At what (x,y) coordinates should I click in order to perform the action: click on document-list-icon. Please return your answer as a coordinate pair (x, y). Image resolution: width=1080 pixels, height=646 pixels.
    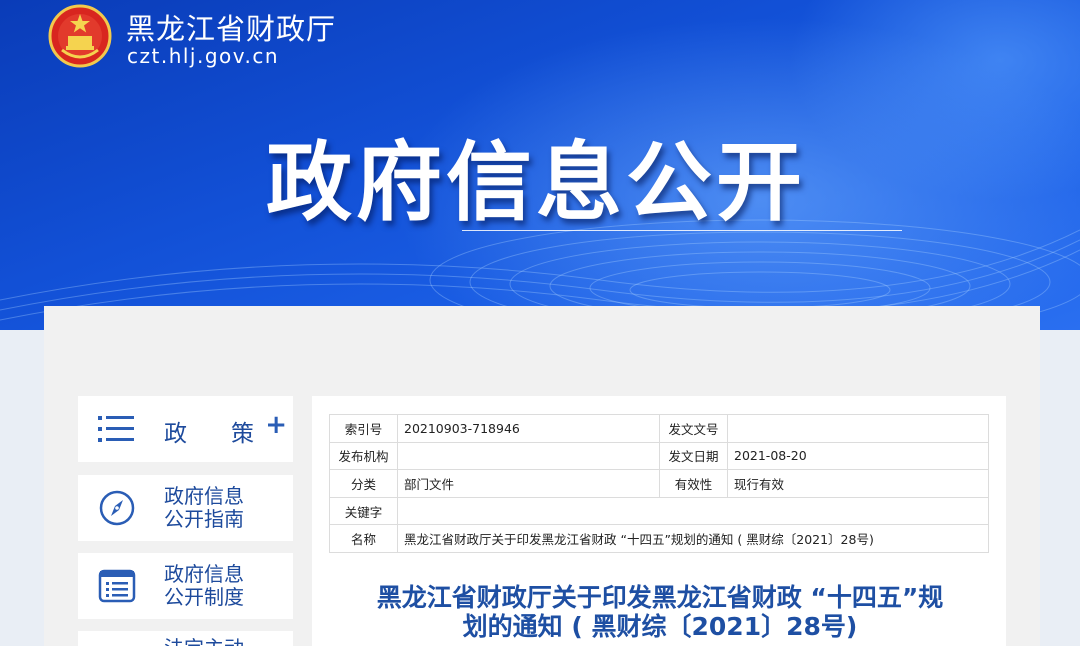
    Looking at the image, I should click on (117, 586).